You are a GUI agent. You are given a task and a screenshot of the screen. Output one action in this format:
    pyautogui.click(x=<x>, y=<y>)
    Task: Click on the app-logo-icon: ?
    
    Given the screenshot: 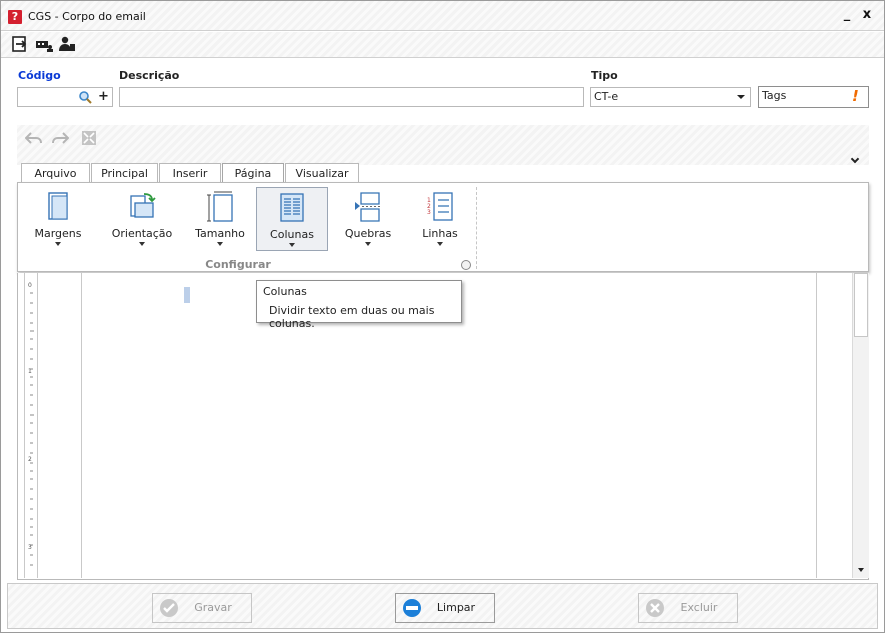 What is the action you would take?
    pyautogui.click(x=15, y=17)
    